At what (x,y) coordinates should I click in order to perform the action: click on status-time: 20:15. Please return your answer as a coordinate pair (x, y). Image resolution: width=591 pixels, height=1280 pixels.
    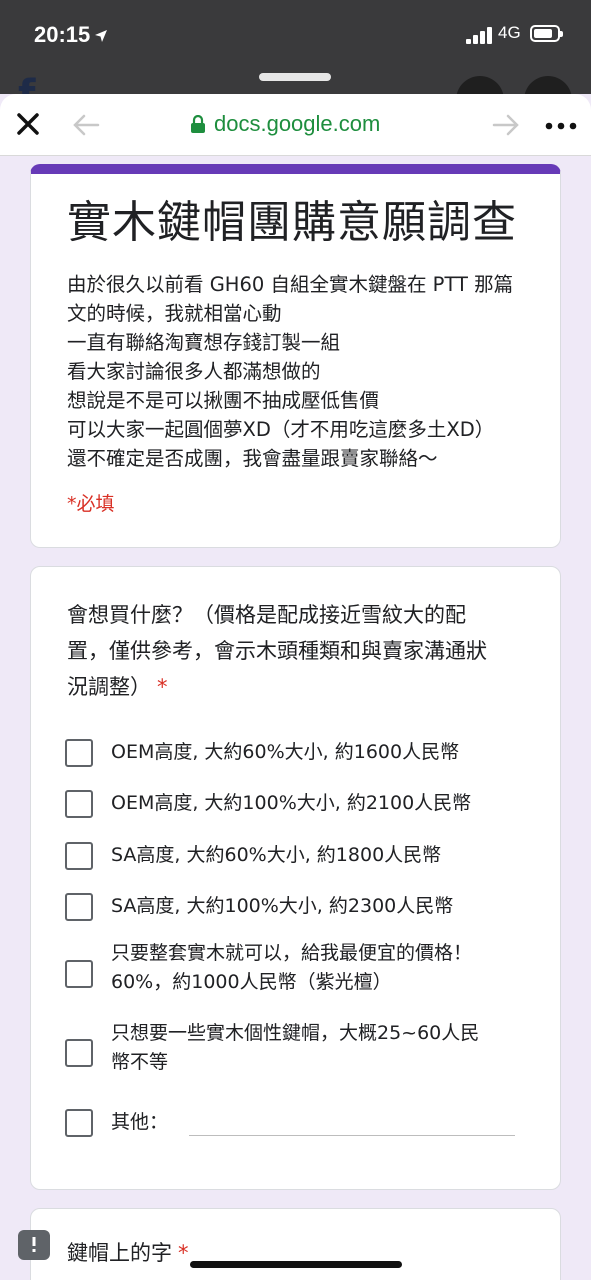
    Looking at the image, I should click on (71, 35).